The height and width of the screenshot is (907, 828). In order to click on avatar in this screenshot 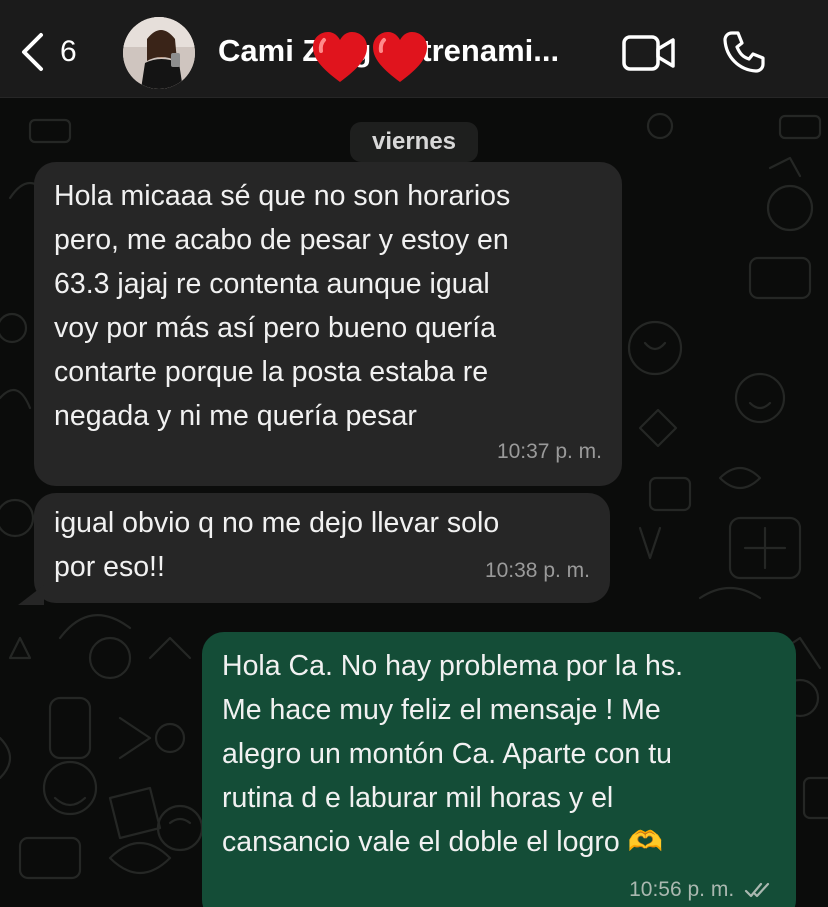, I will do `click(159, 53)`.